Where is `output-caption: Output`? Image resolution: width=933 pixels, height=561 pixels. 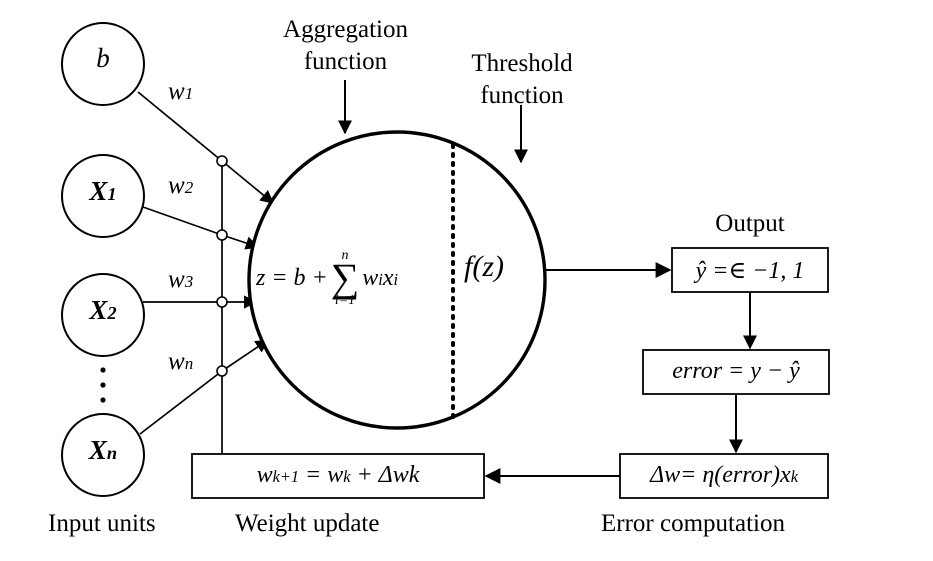
output-caption: Output is located at coordinates (750, 223).